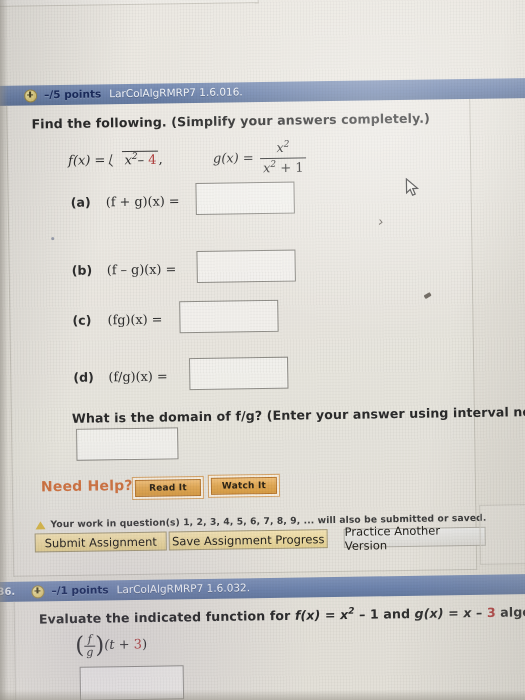 Image resolution: width=525 pixels, height=700 pixels. What do you see at coordinates (396, 614) in the screenshot?
I see `prompt-36-and: and` at bounding box center [396, 614].